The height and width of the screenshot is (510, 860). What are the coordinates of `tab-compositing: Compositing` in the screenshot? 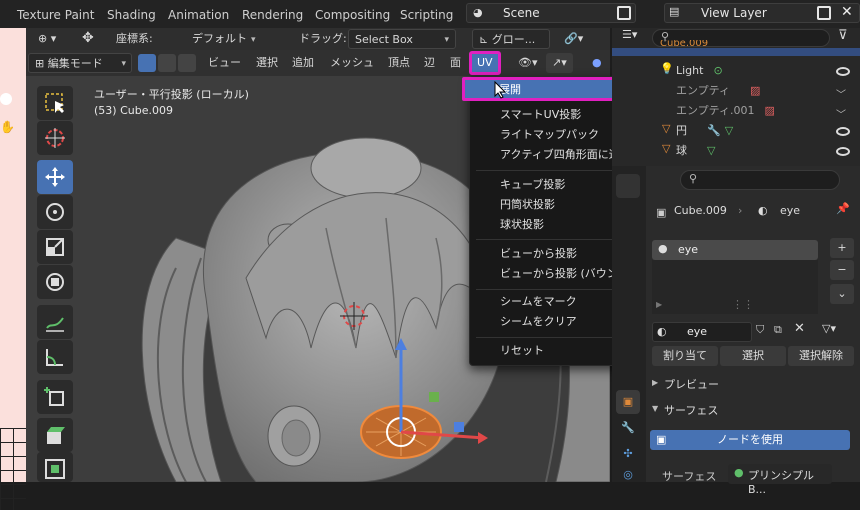 It's located at (352, 15).